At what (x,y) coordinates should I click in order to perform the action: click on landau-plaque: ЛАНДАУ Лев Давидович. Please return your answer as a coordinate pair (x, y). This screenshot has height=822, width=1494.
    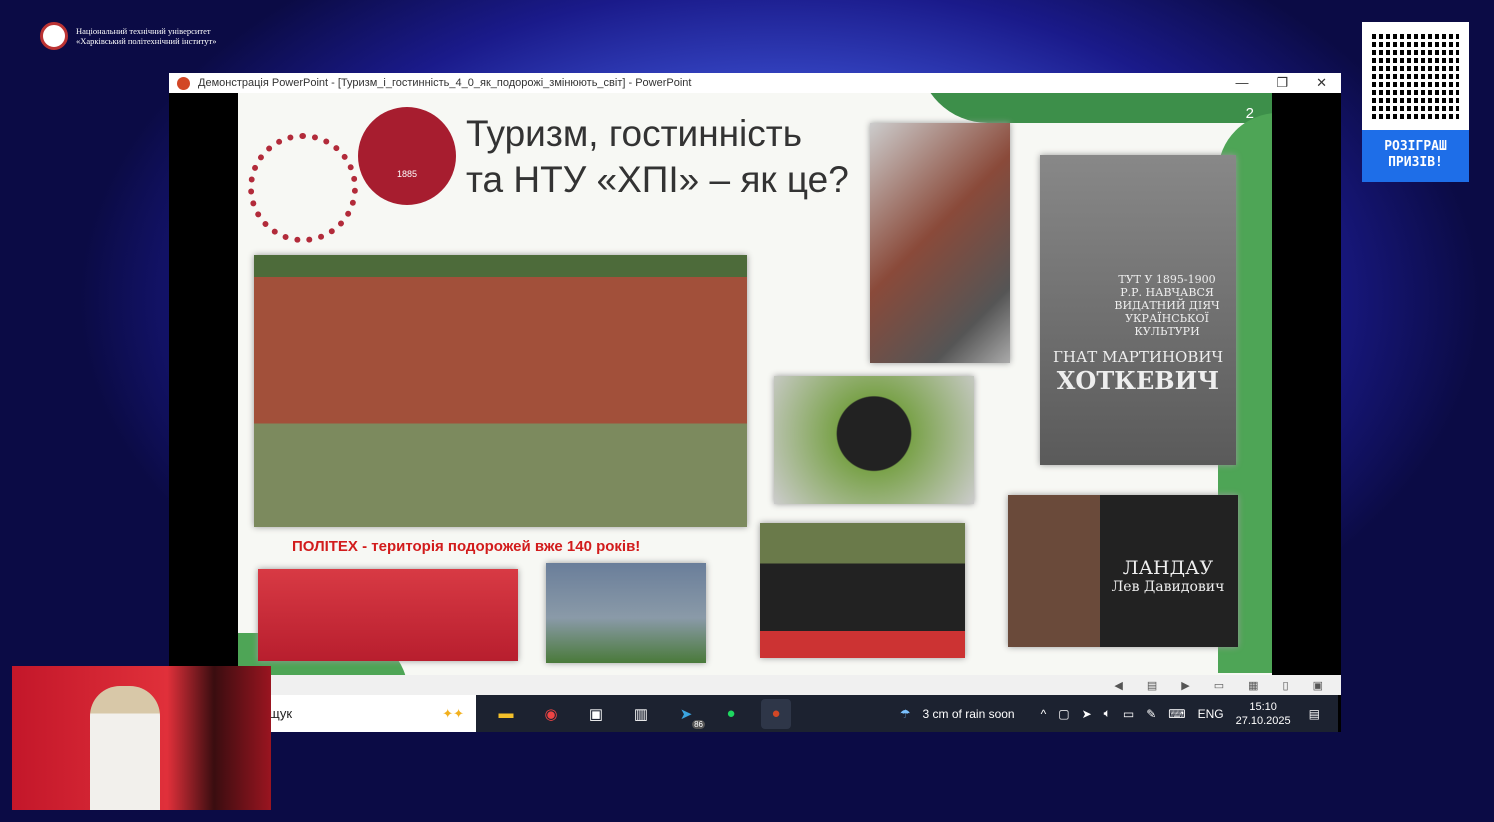
    Looking at the image, I should click on (1123, 571).